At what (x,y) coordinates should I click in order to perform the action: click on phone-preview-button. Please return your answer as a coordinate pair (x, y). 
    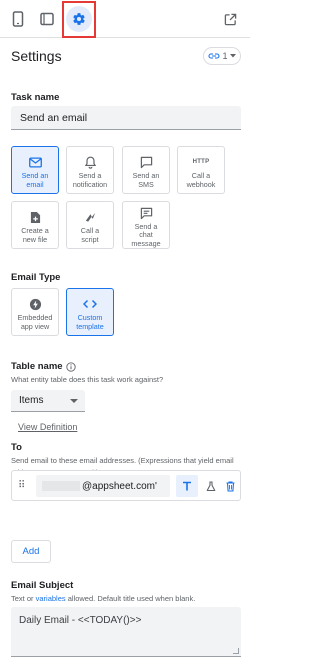
    Looking at the image, I should click on (18, 19).